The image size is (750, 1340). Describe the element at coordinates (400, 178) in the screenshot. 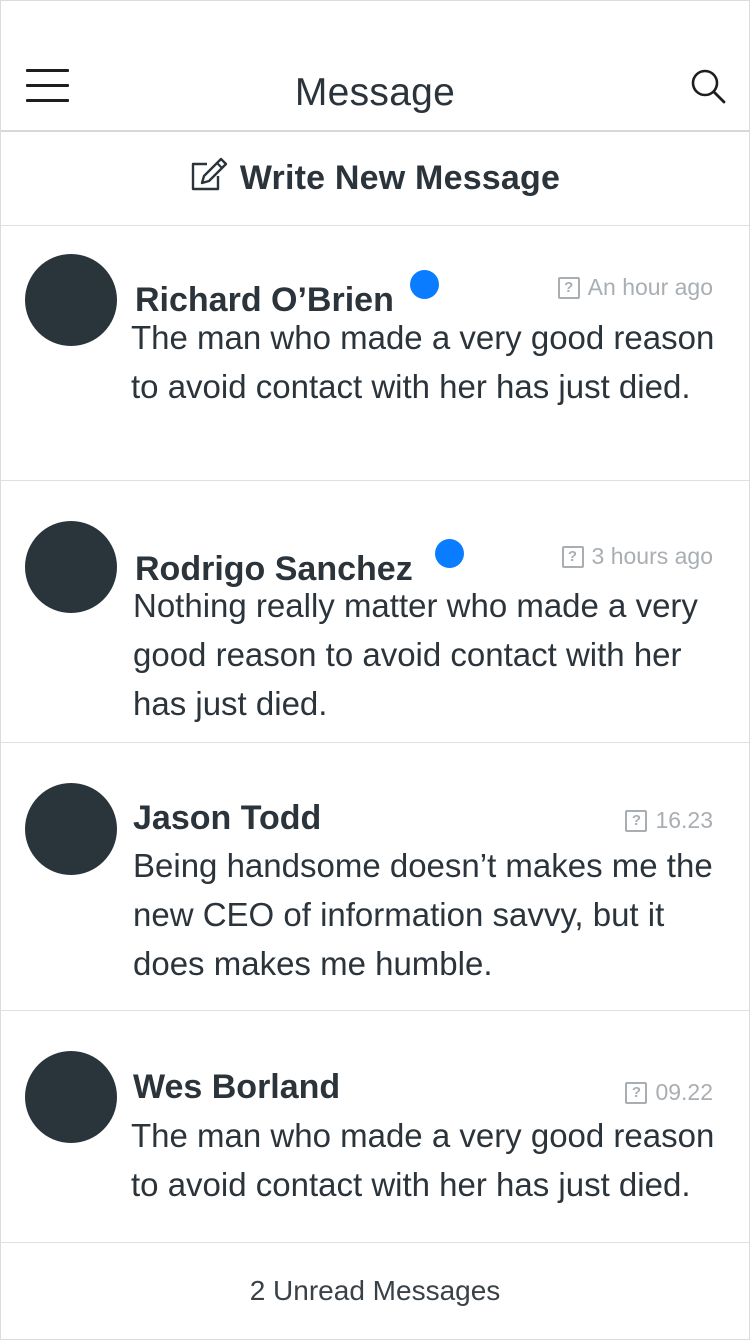

I see `write-new-message-label: Write New Message` at that location.